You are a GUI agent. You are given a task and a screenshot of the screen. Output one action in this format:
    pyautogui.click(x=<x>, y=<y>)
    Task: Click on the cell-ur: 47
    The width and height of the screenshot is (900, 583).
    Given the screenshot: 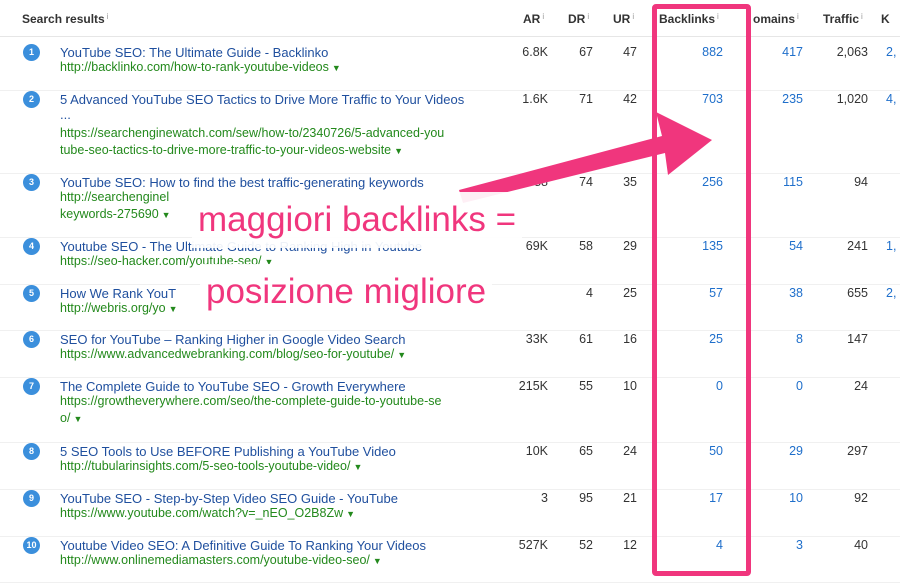 What is the action you would take?
    pyautogui.click(x=630, y=52)
    